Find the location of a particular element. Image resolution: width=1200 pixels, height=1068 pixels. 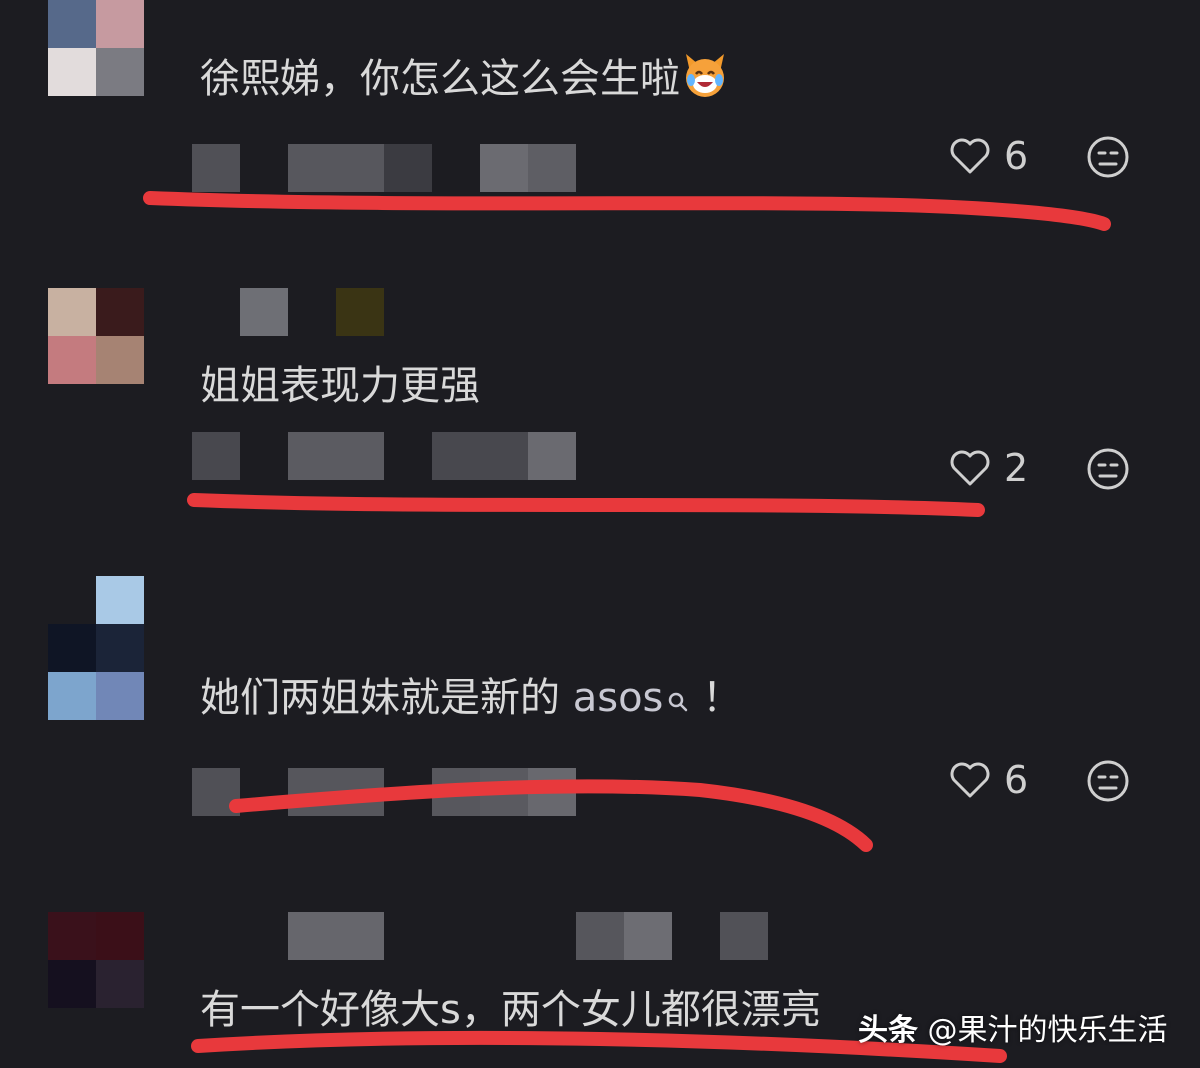

search-keyword-link: asos is located at coordinates (618, 698).